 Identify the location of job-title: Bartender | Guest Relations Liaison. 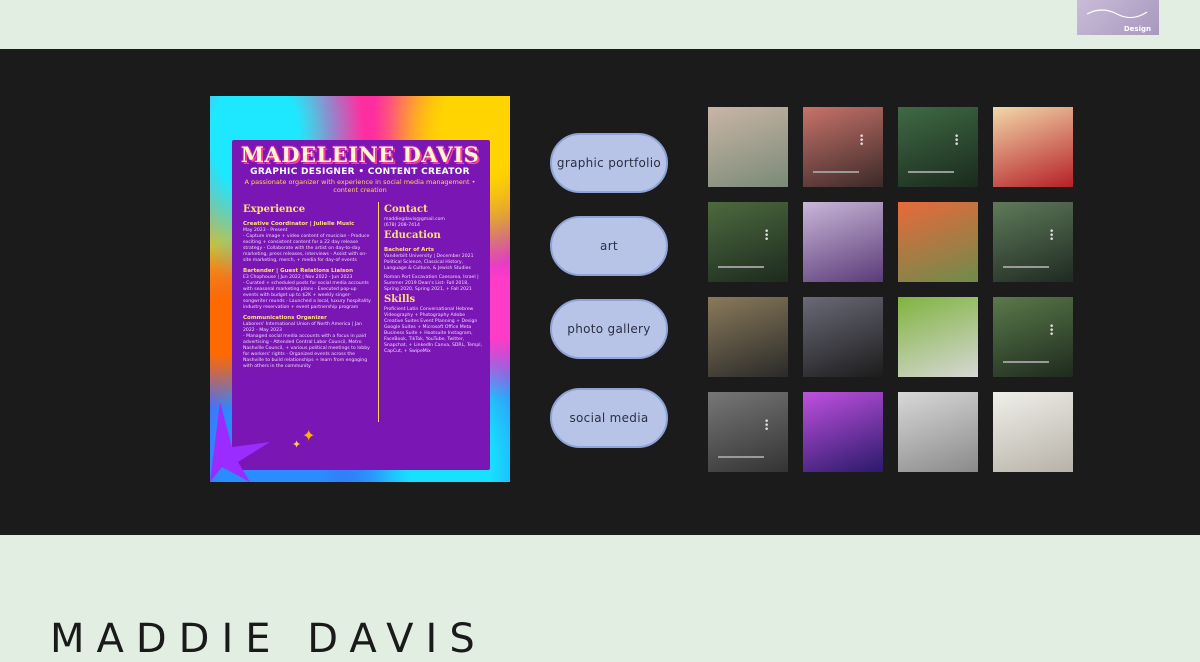
(298, 271).